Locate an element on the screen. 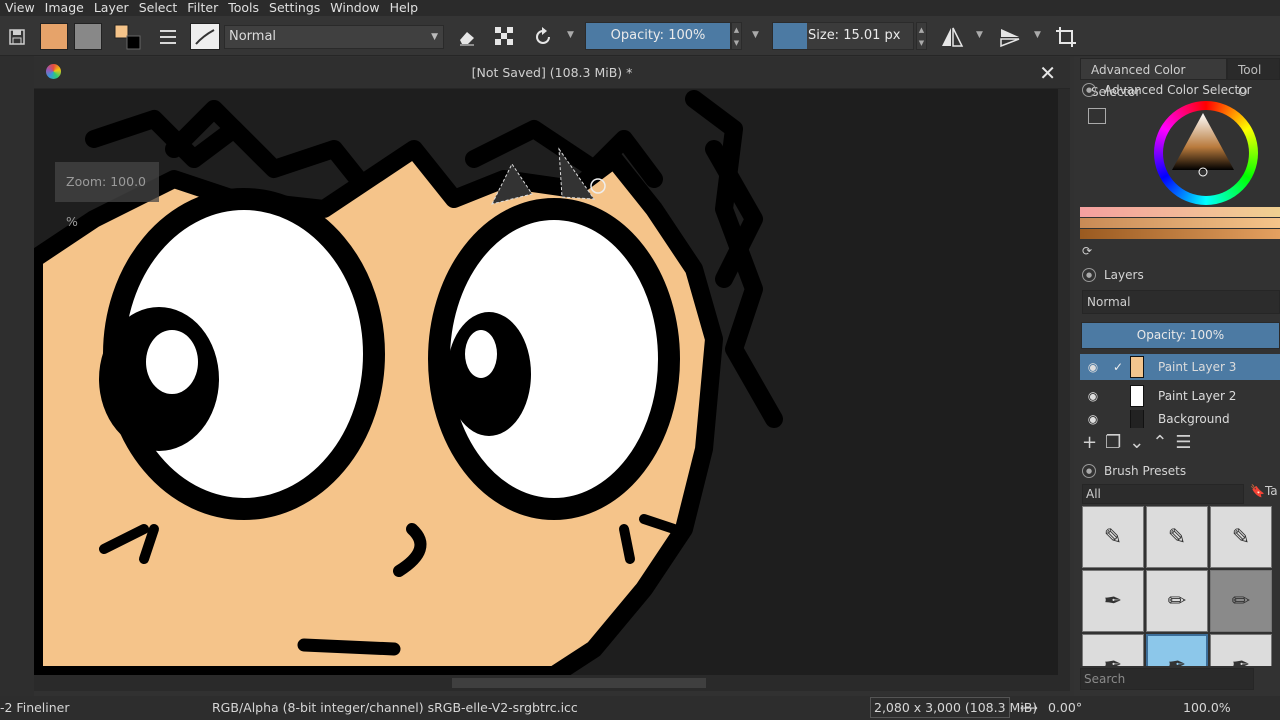 This screenshot has width=1280, height=720. scrollbar-thumb is located at coordinates (579, 683).